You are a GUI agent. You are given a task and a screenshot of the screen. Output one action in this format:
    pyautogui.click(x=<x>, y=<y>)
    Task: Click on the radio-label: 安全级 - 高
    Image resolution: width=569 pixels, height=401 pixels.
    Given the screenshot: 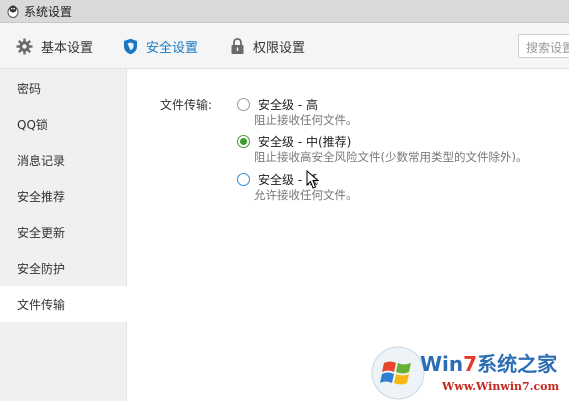 What is the action you would take?
    pyautogui.click(x=288, y=105)
    